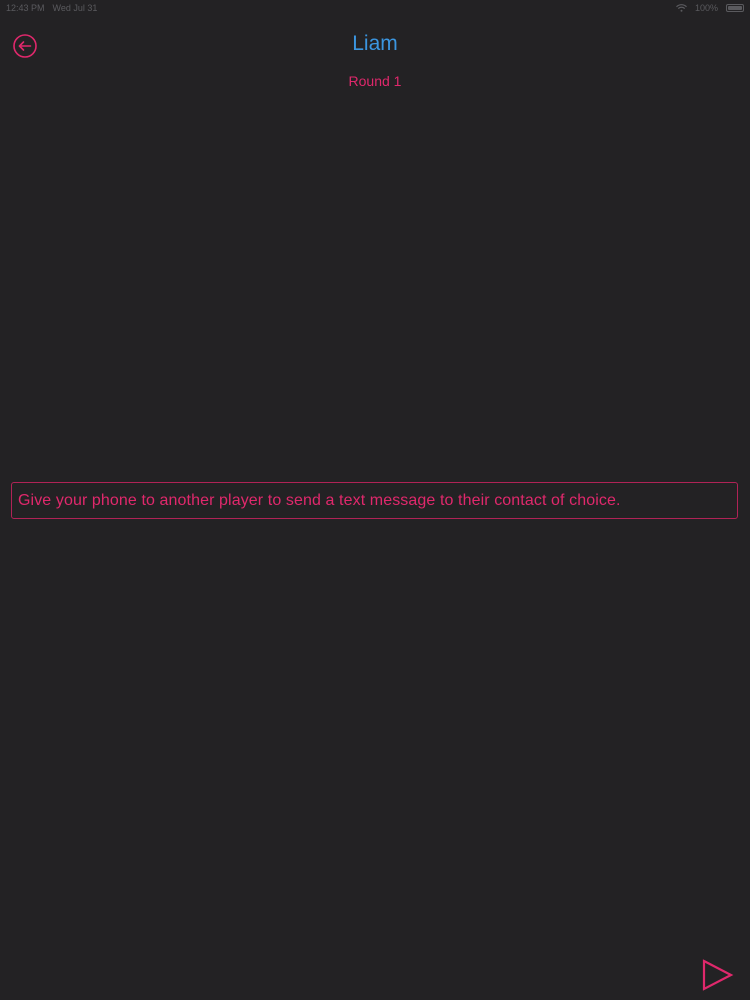 This screenshot has height=1000, width=750. What do you see at coordinates (75, 8) in the screenshot?
I see `status-date: Wed Jul 31` at bounding box center [75, 8].